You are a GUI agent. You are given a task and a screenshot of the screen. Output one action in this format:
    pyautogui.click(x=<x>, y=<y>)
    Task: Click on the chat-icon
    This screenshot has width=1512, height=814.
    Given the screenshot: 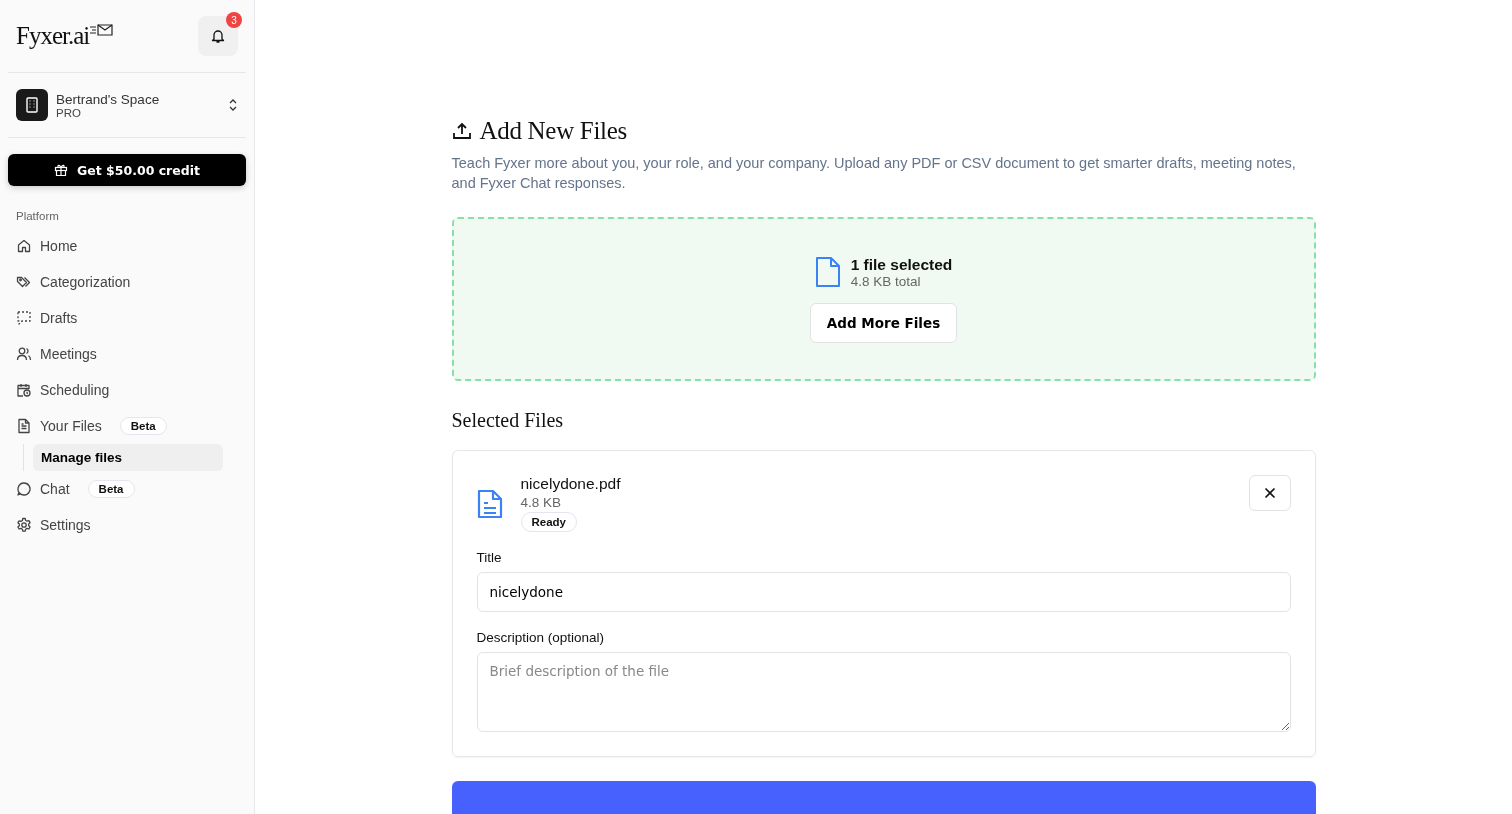 What is the action you would take?
    pyautogui.click(x=24, y=489)
    